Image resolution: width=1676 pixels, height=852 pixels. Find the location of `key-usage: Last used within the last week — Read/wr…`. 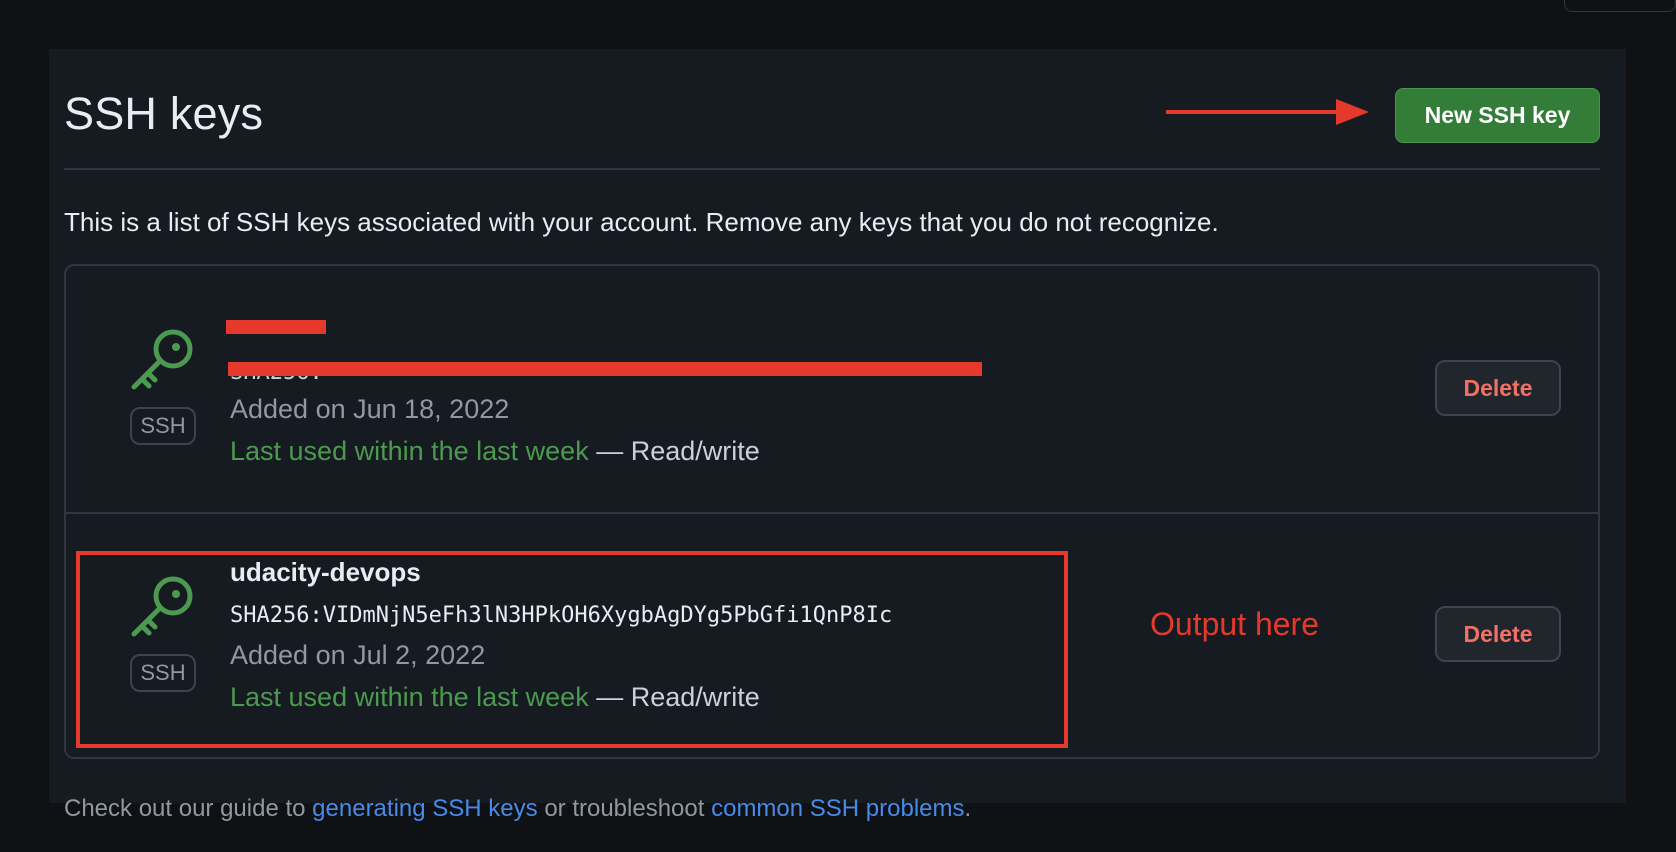

key-usage: Last used within the last week — Read/wr… is located at coordinates (495, 451).